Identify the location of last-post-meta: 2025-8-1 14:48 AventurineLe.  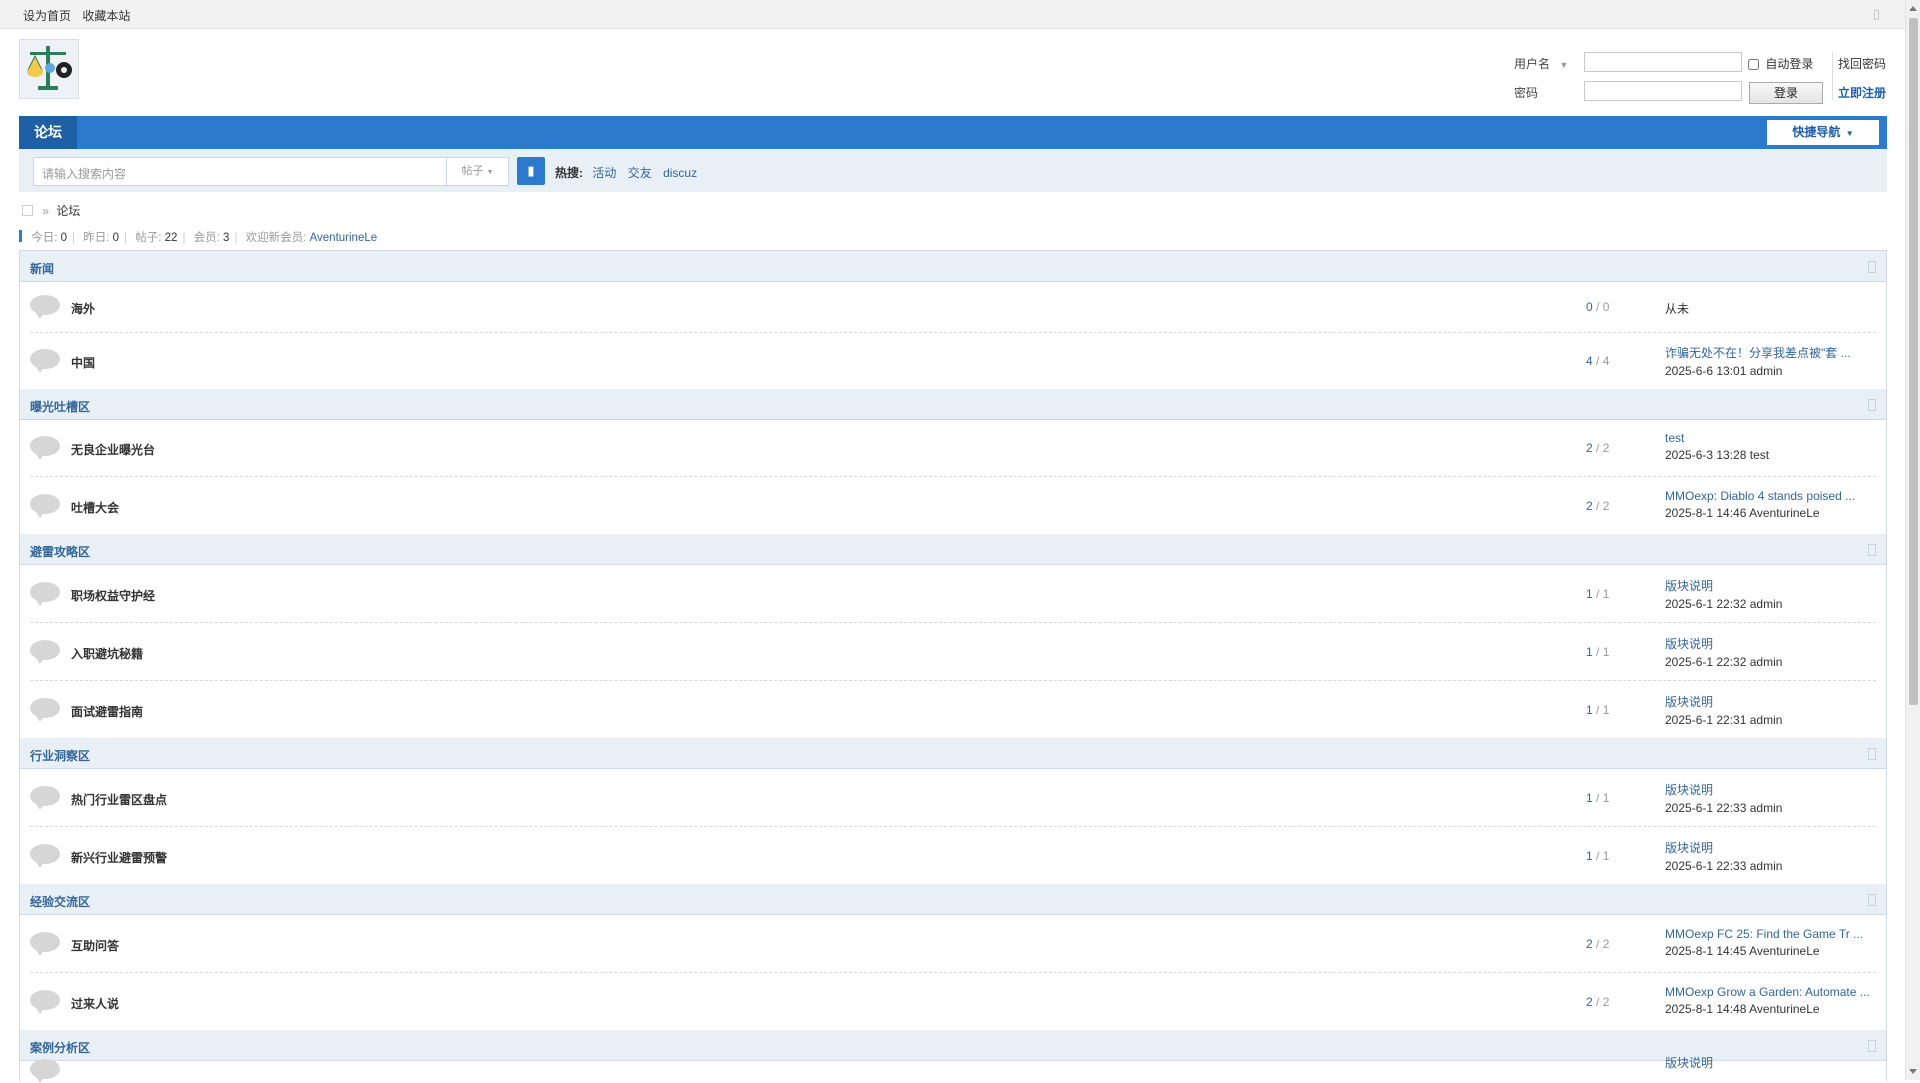
(1742, 1009).